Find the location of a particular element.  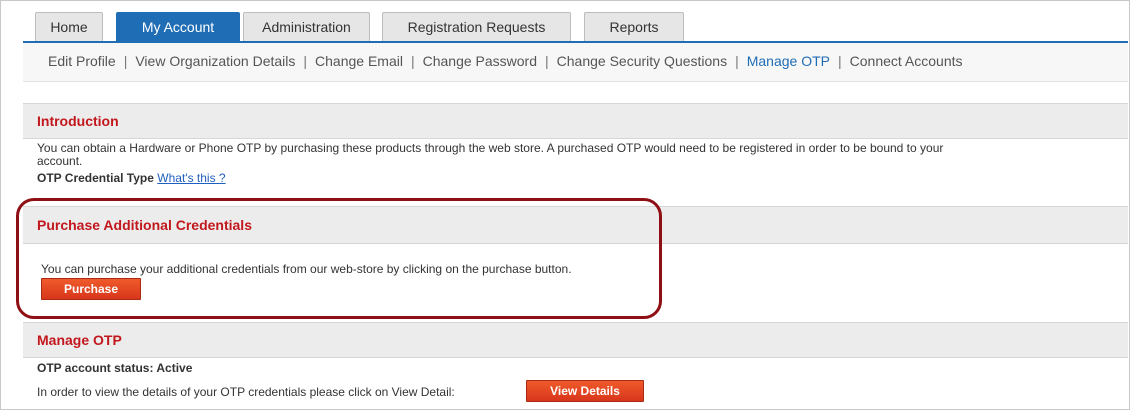

introduction-text-line2: account. is located at coordinates (60, 161).